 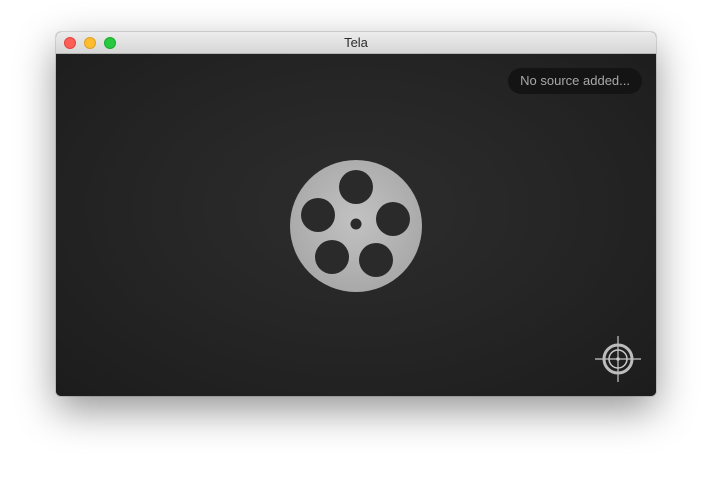 What do you see at coordinates (618, 359) in the screenshot?
I see `crosshair-icon` at bounding box center [618, 359].